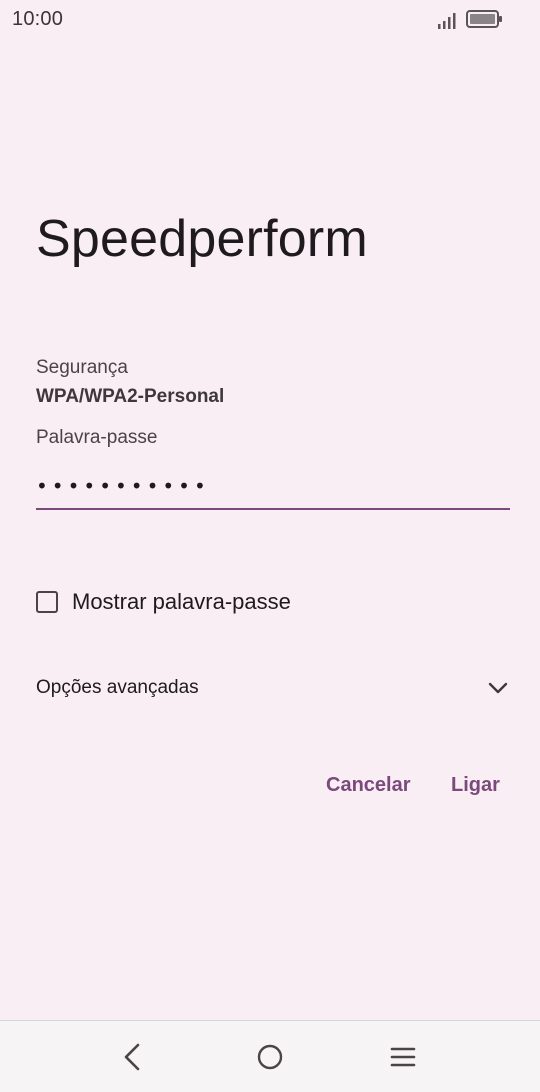  Describe the element at coordinates (38, 19) in the screenshot. I see `status-time: 10:00` at that location.